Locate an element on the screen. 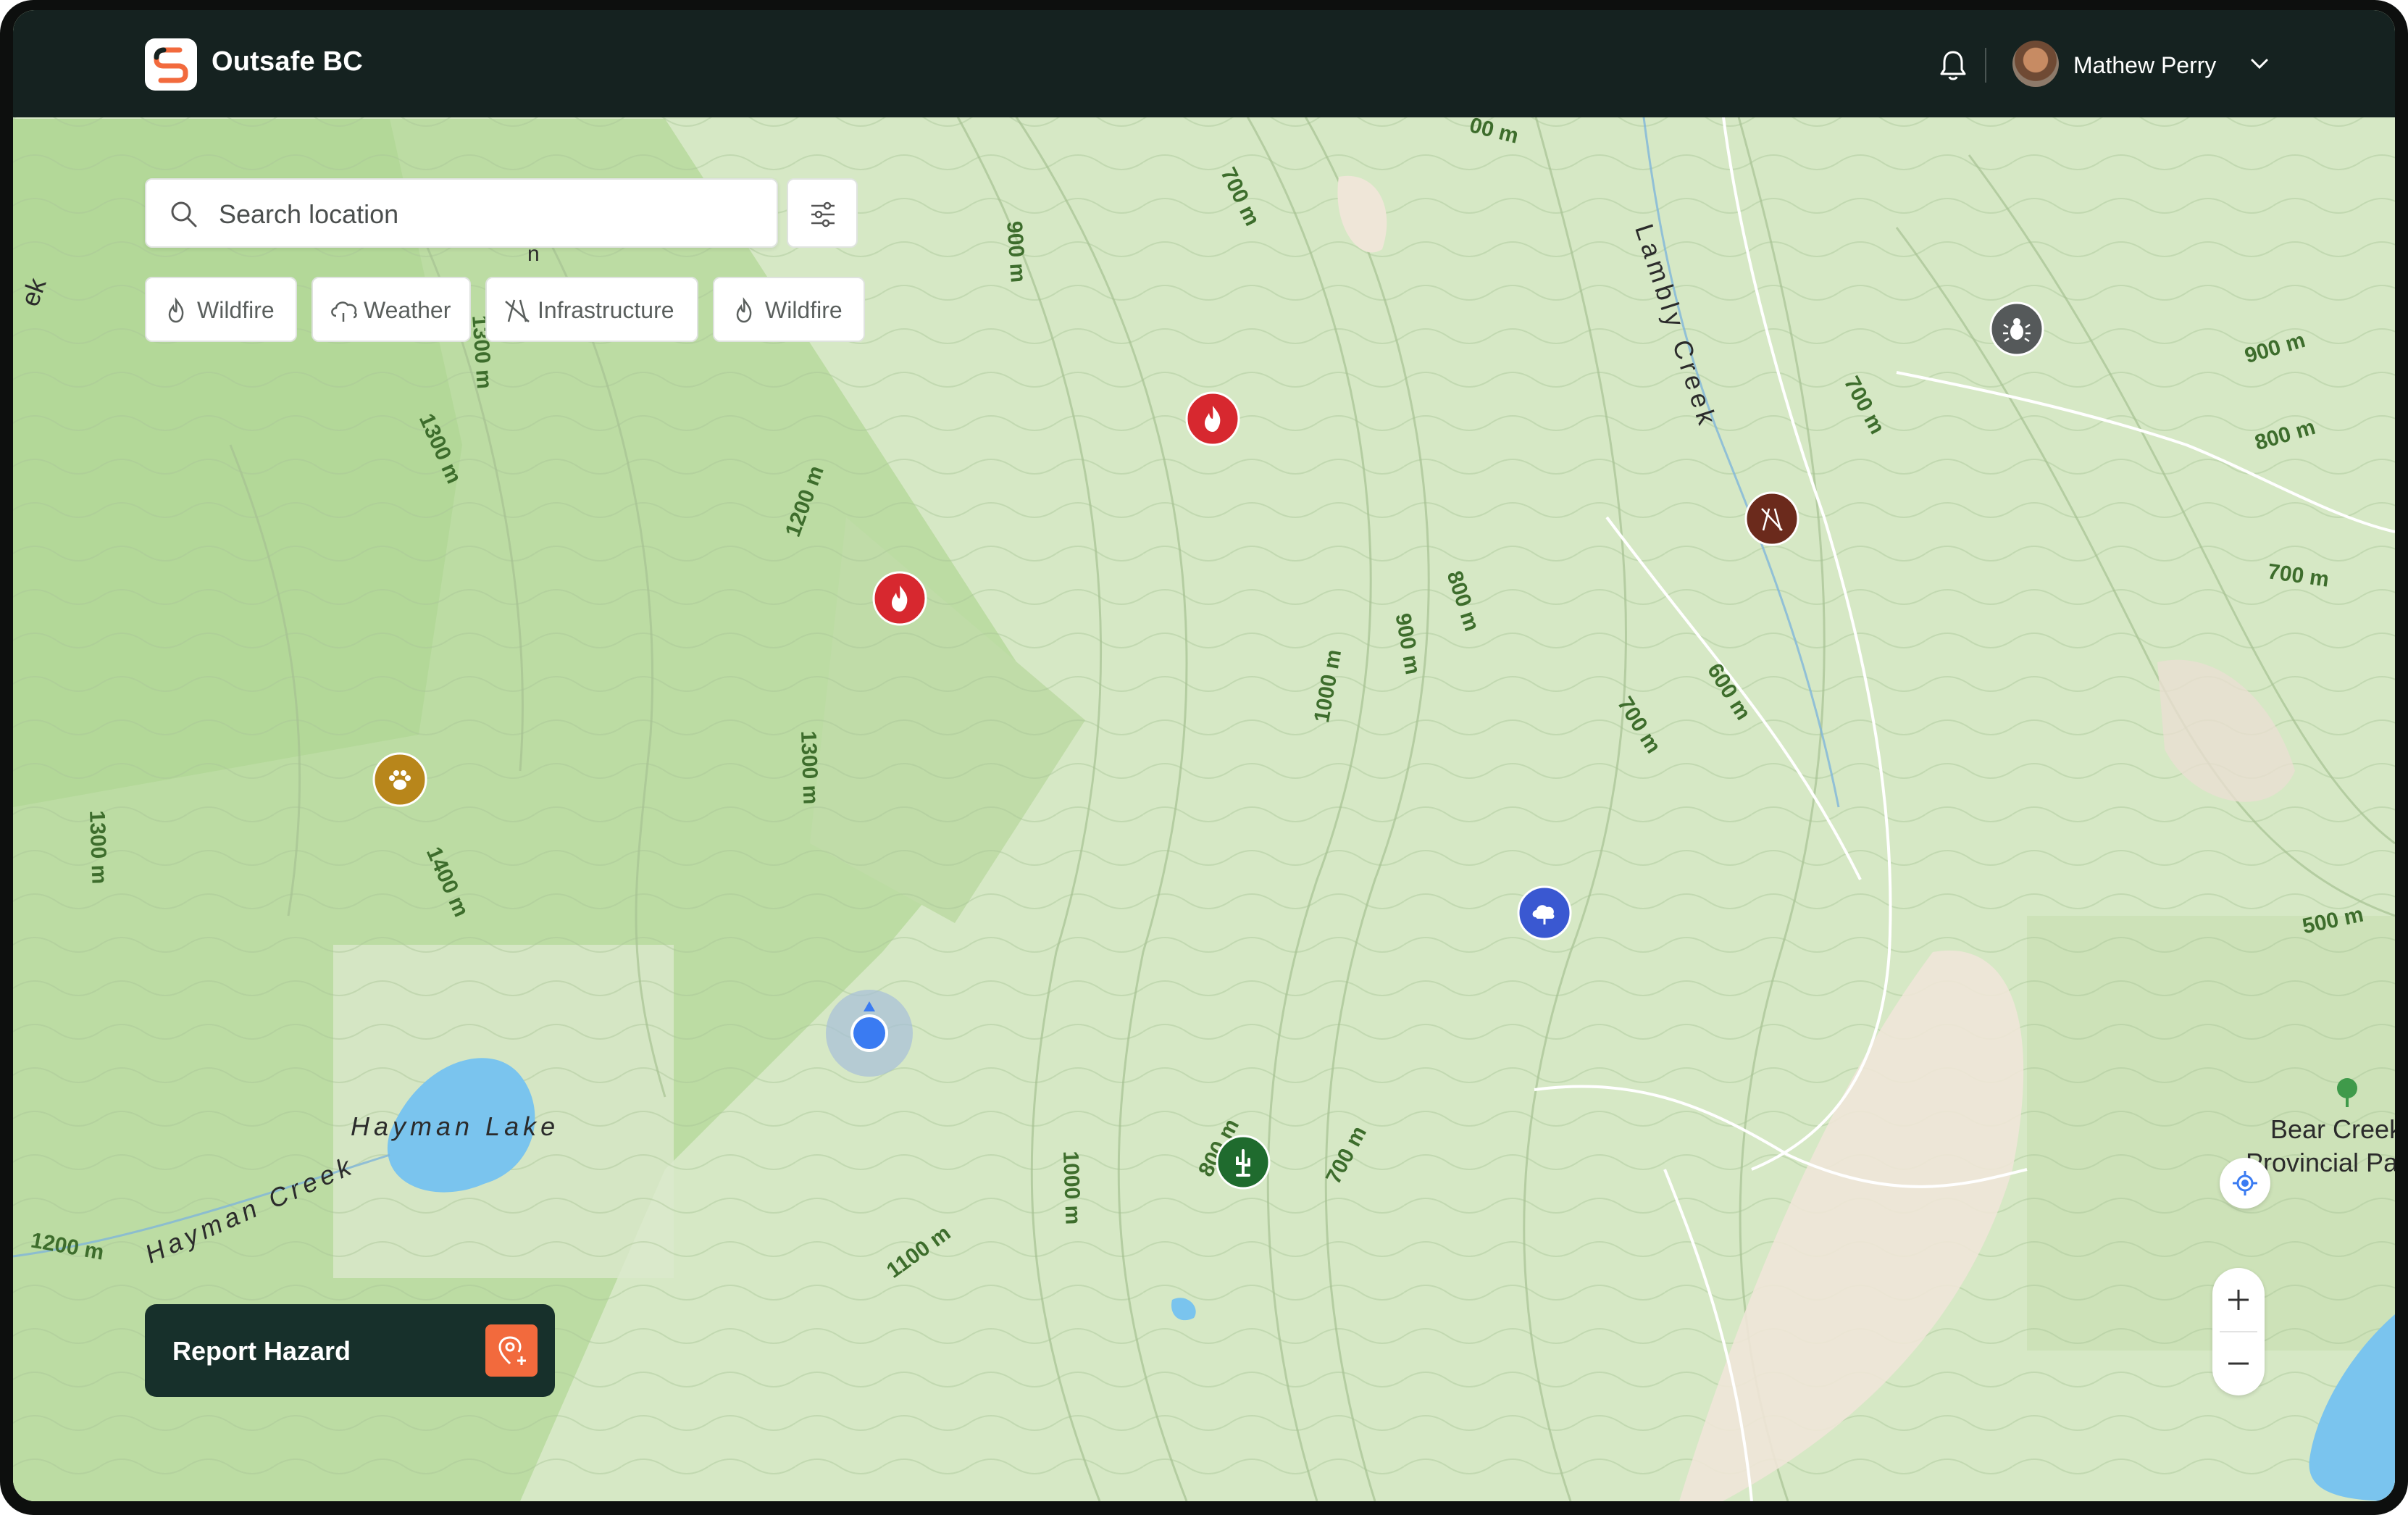  zoom-controls is located at coordinates (2239, 1331).